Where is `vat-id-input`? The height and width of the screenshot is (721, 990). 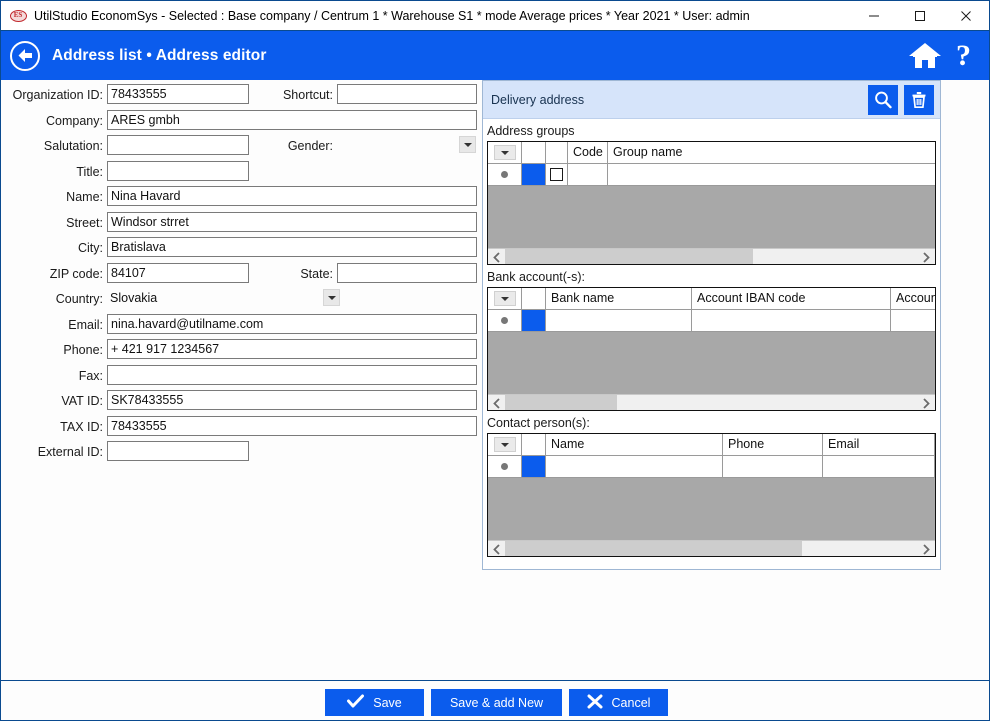 vat-id-input is located at coordinates (292, 400).